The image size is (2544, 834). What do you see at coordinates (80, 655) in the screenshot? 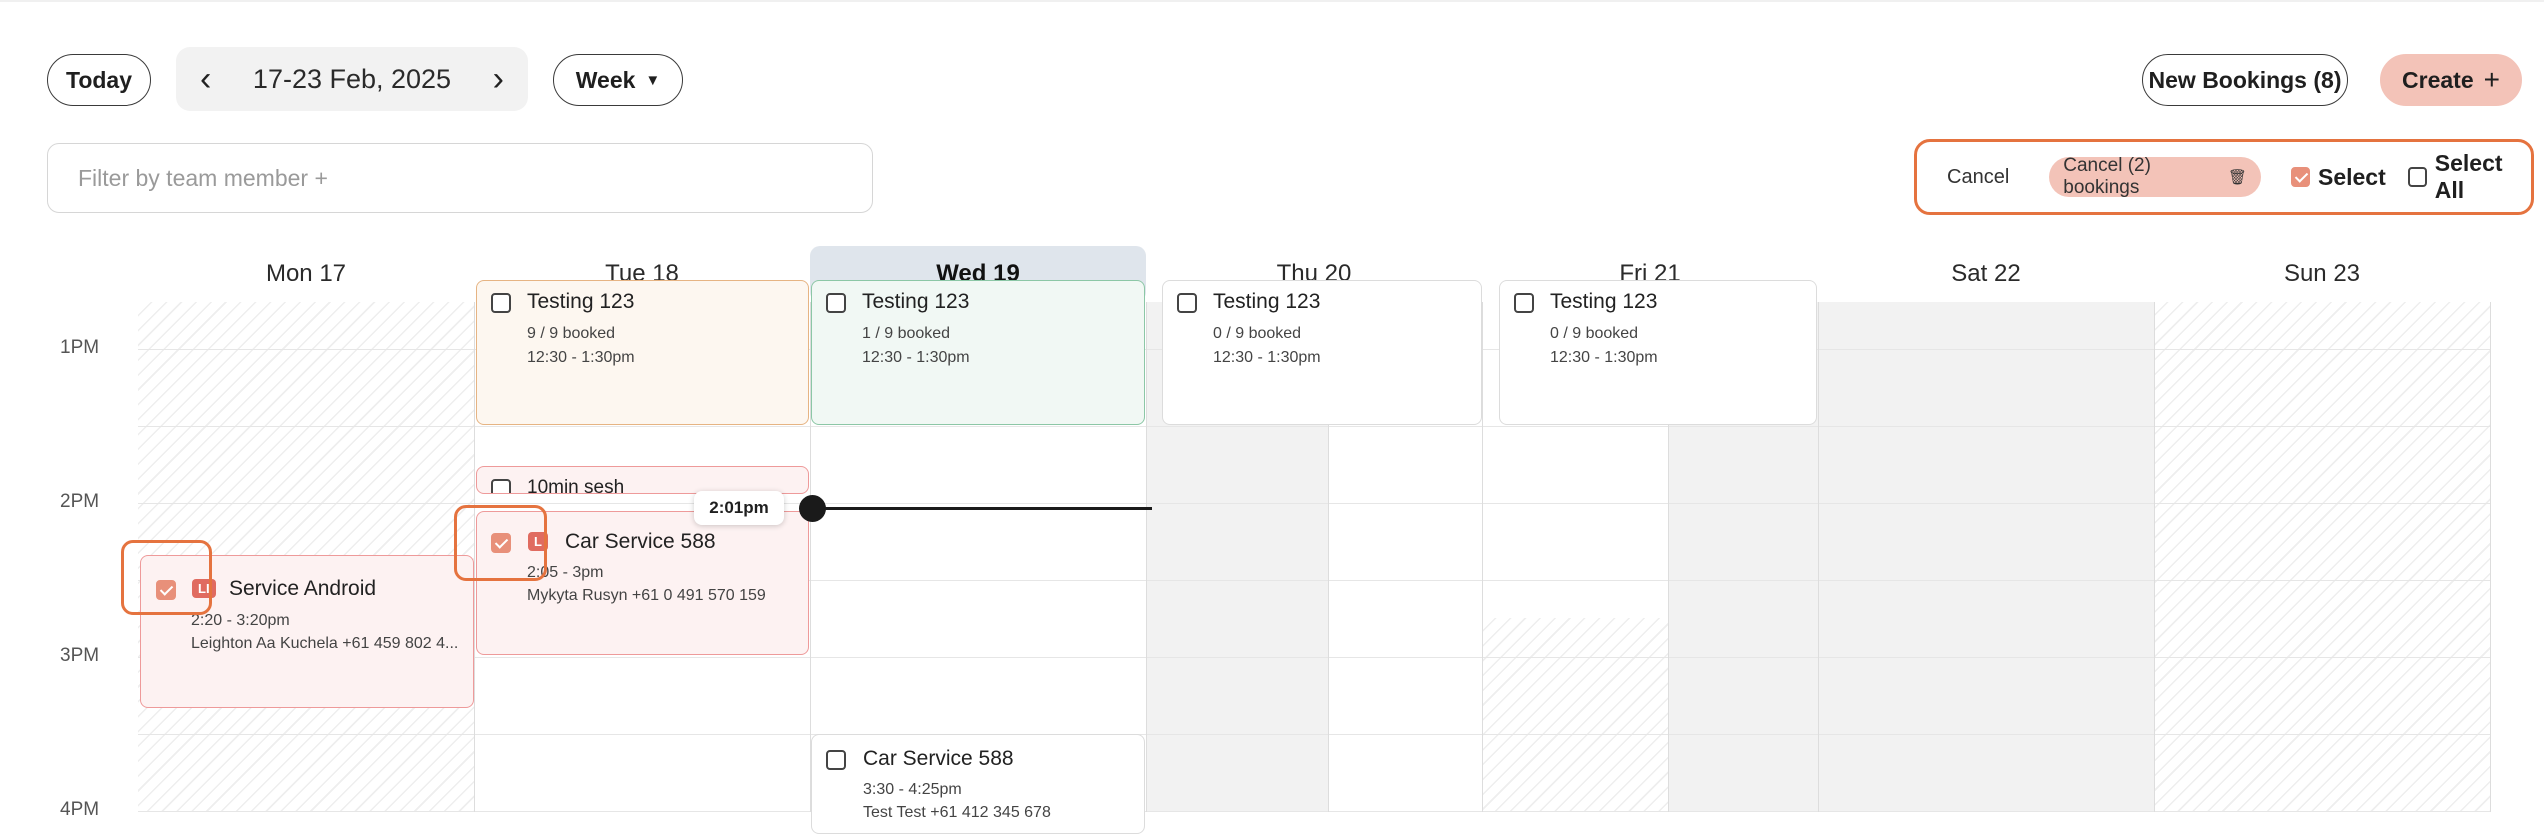
I see `hour-label-3pm: 3PM` at bounding box center [80, 655].